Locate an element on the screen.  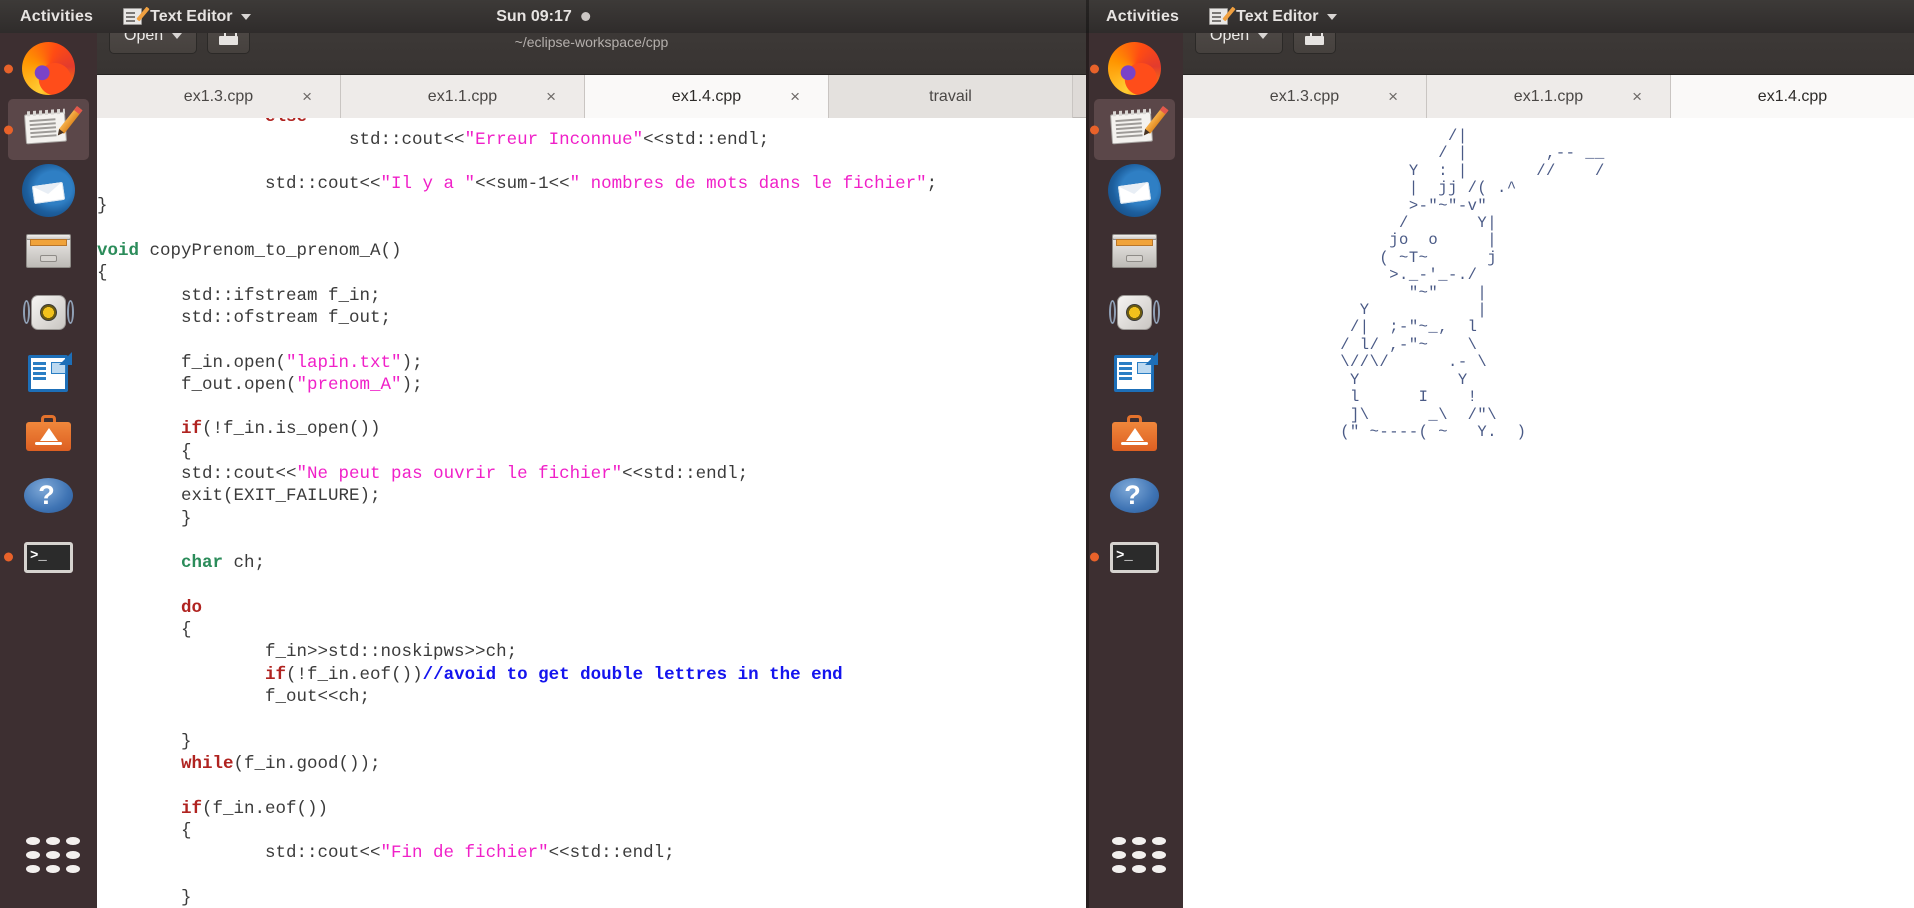
thunderbird-icon is located at coordinates (1134, 190).